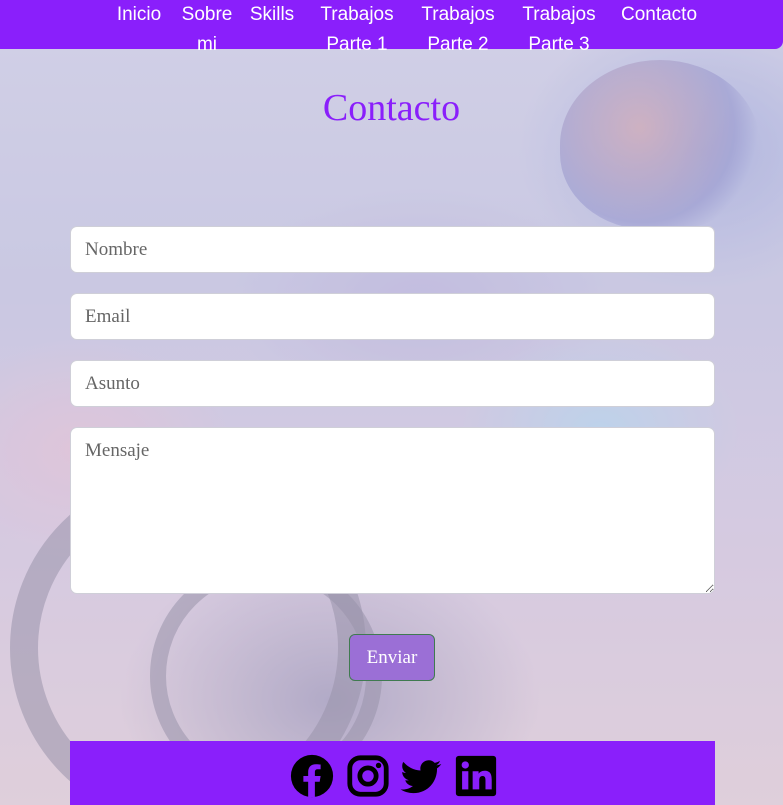 This screenshot has height=805, width=783. I want to click on nav-item-label: Inicio, so click(139, 14).